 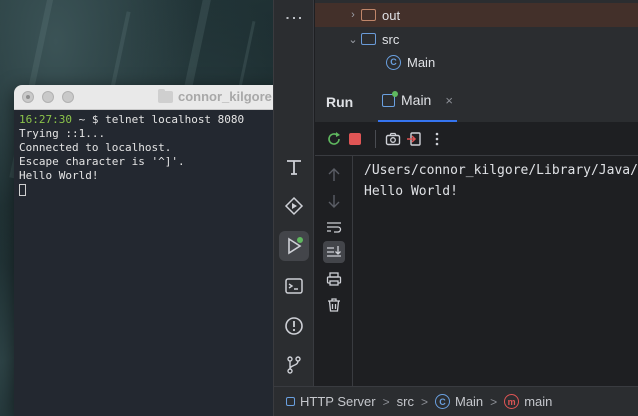 What do you see at coordinates (340, 102) in the screenshot?
I see `run-panel-title: Run` at bounding box center [340, 102].